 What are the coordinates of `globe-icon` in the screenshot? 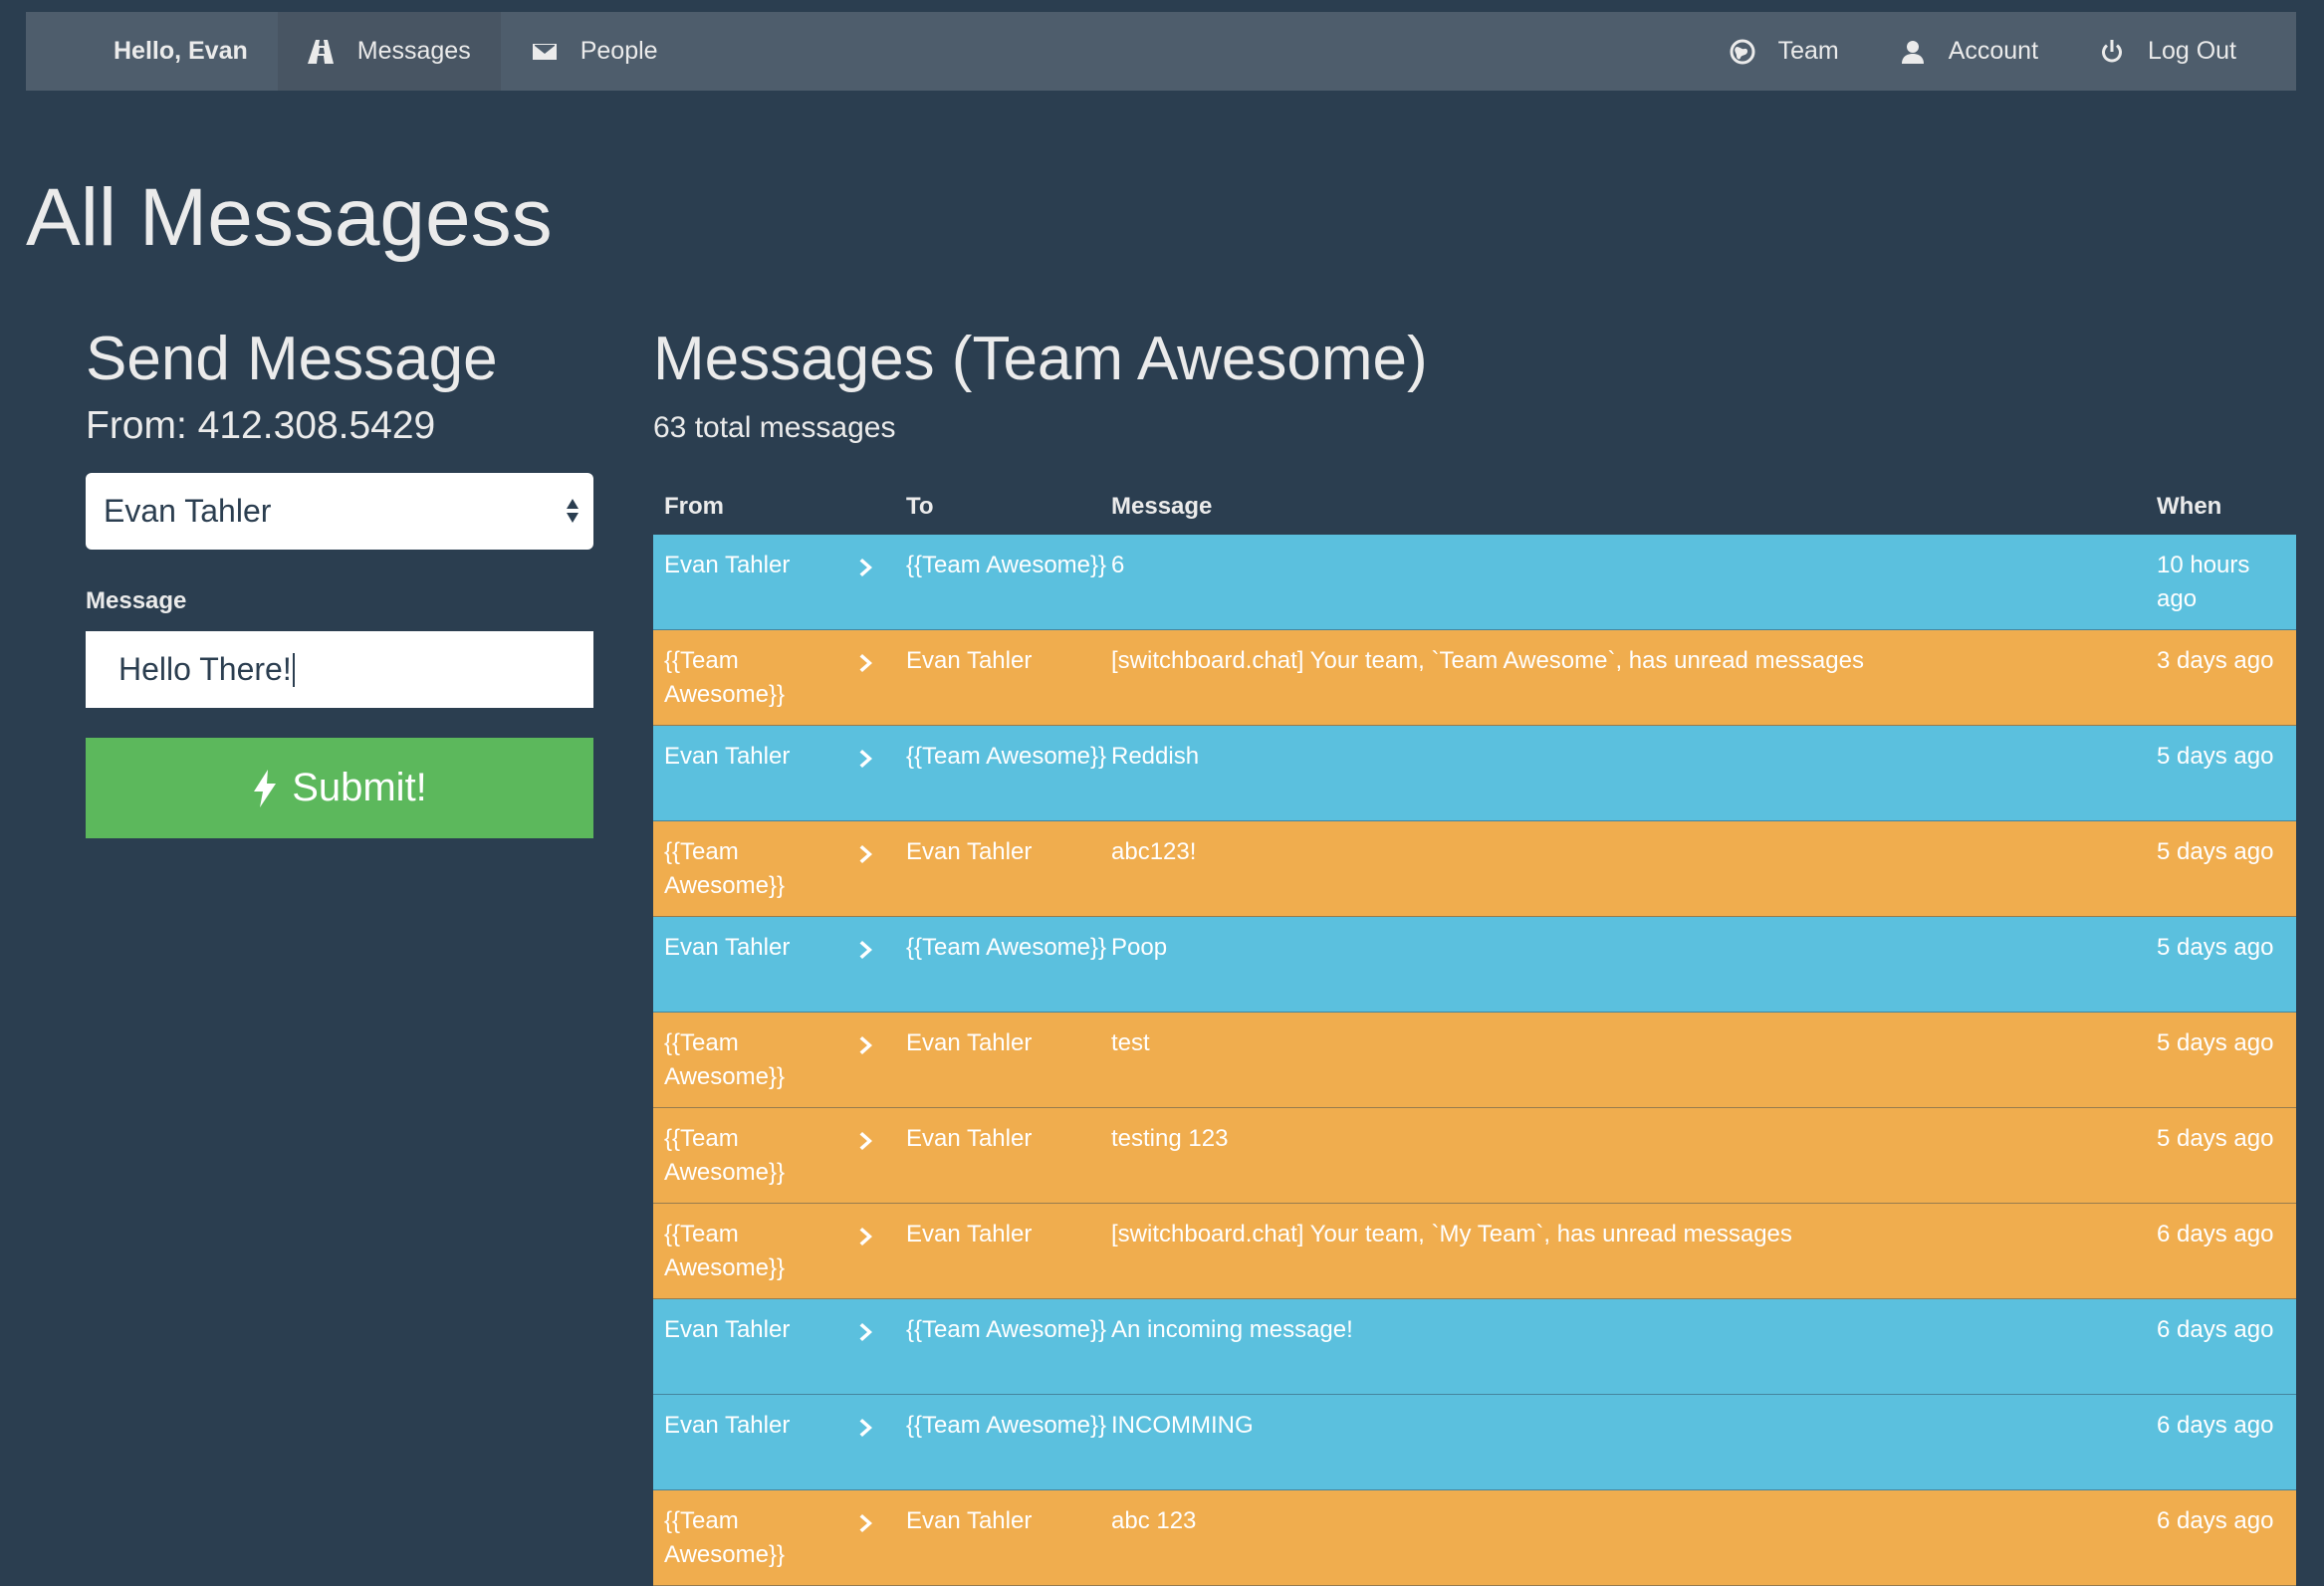 It's located at (1742, 52).